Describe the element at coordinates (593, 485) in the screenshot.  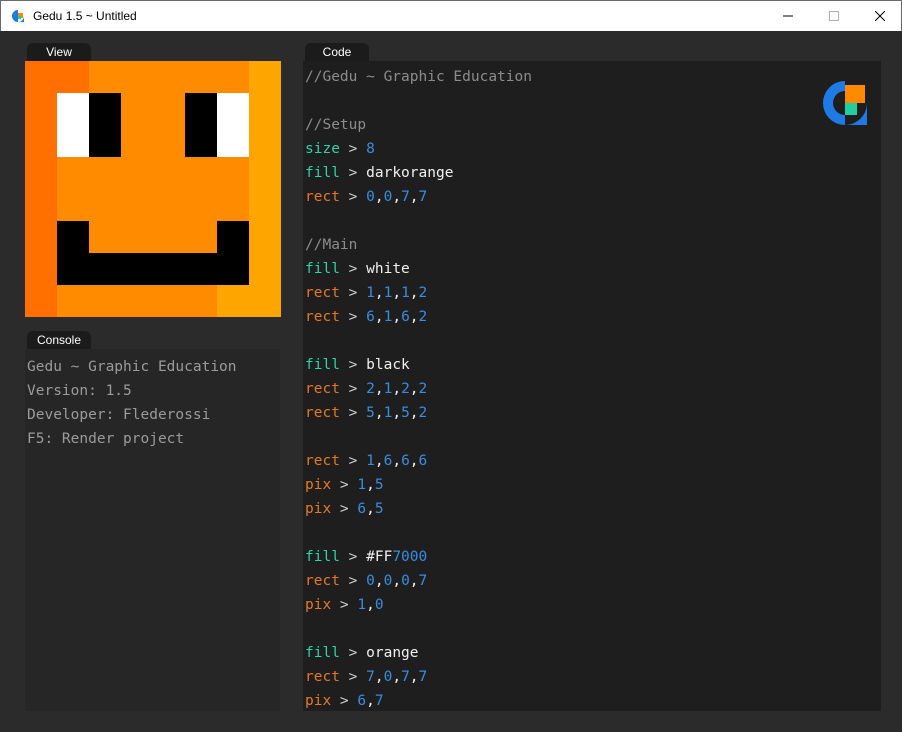
I see `code-line: pix > 1,5` at that location.